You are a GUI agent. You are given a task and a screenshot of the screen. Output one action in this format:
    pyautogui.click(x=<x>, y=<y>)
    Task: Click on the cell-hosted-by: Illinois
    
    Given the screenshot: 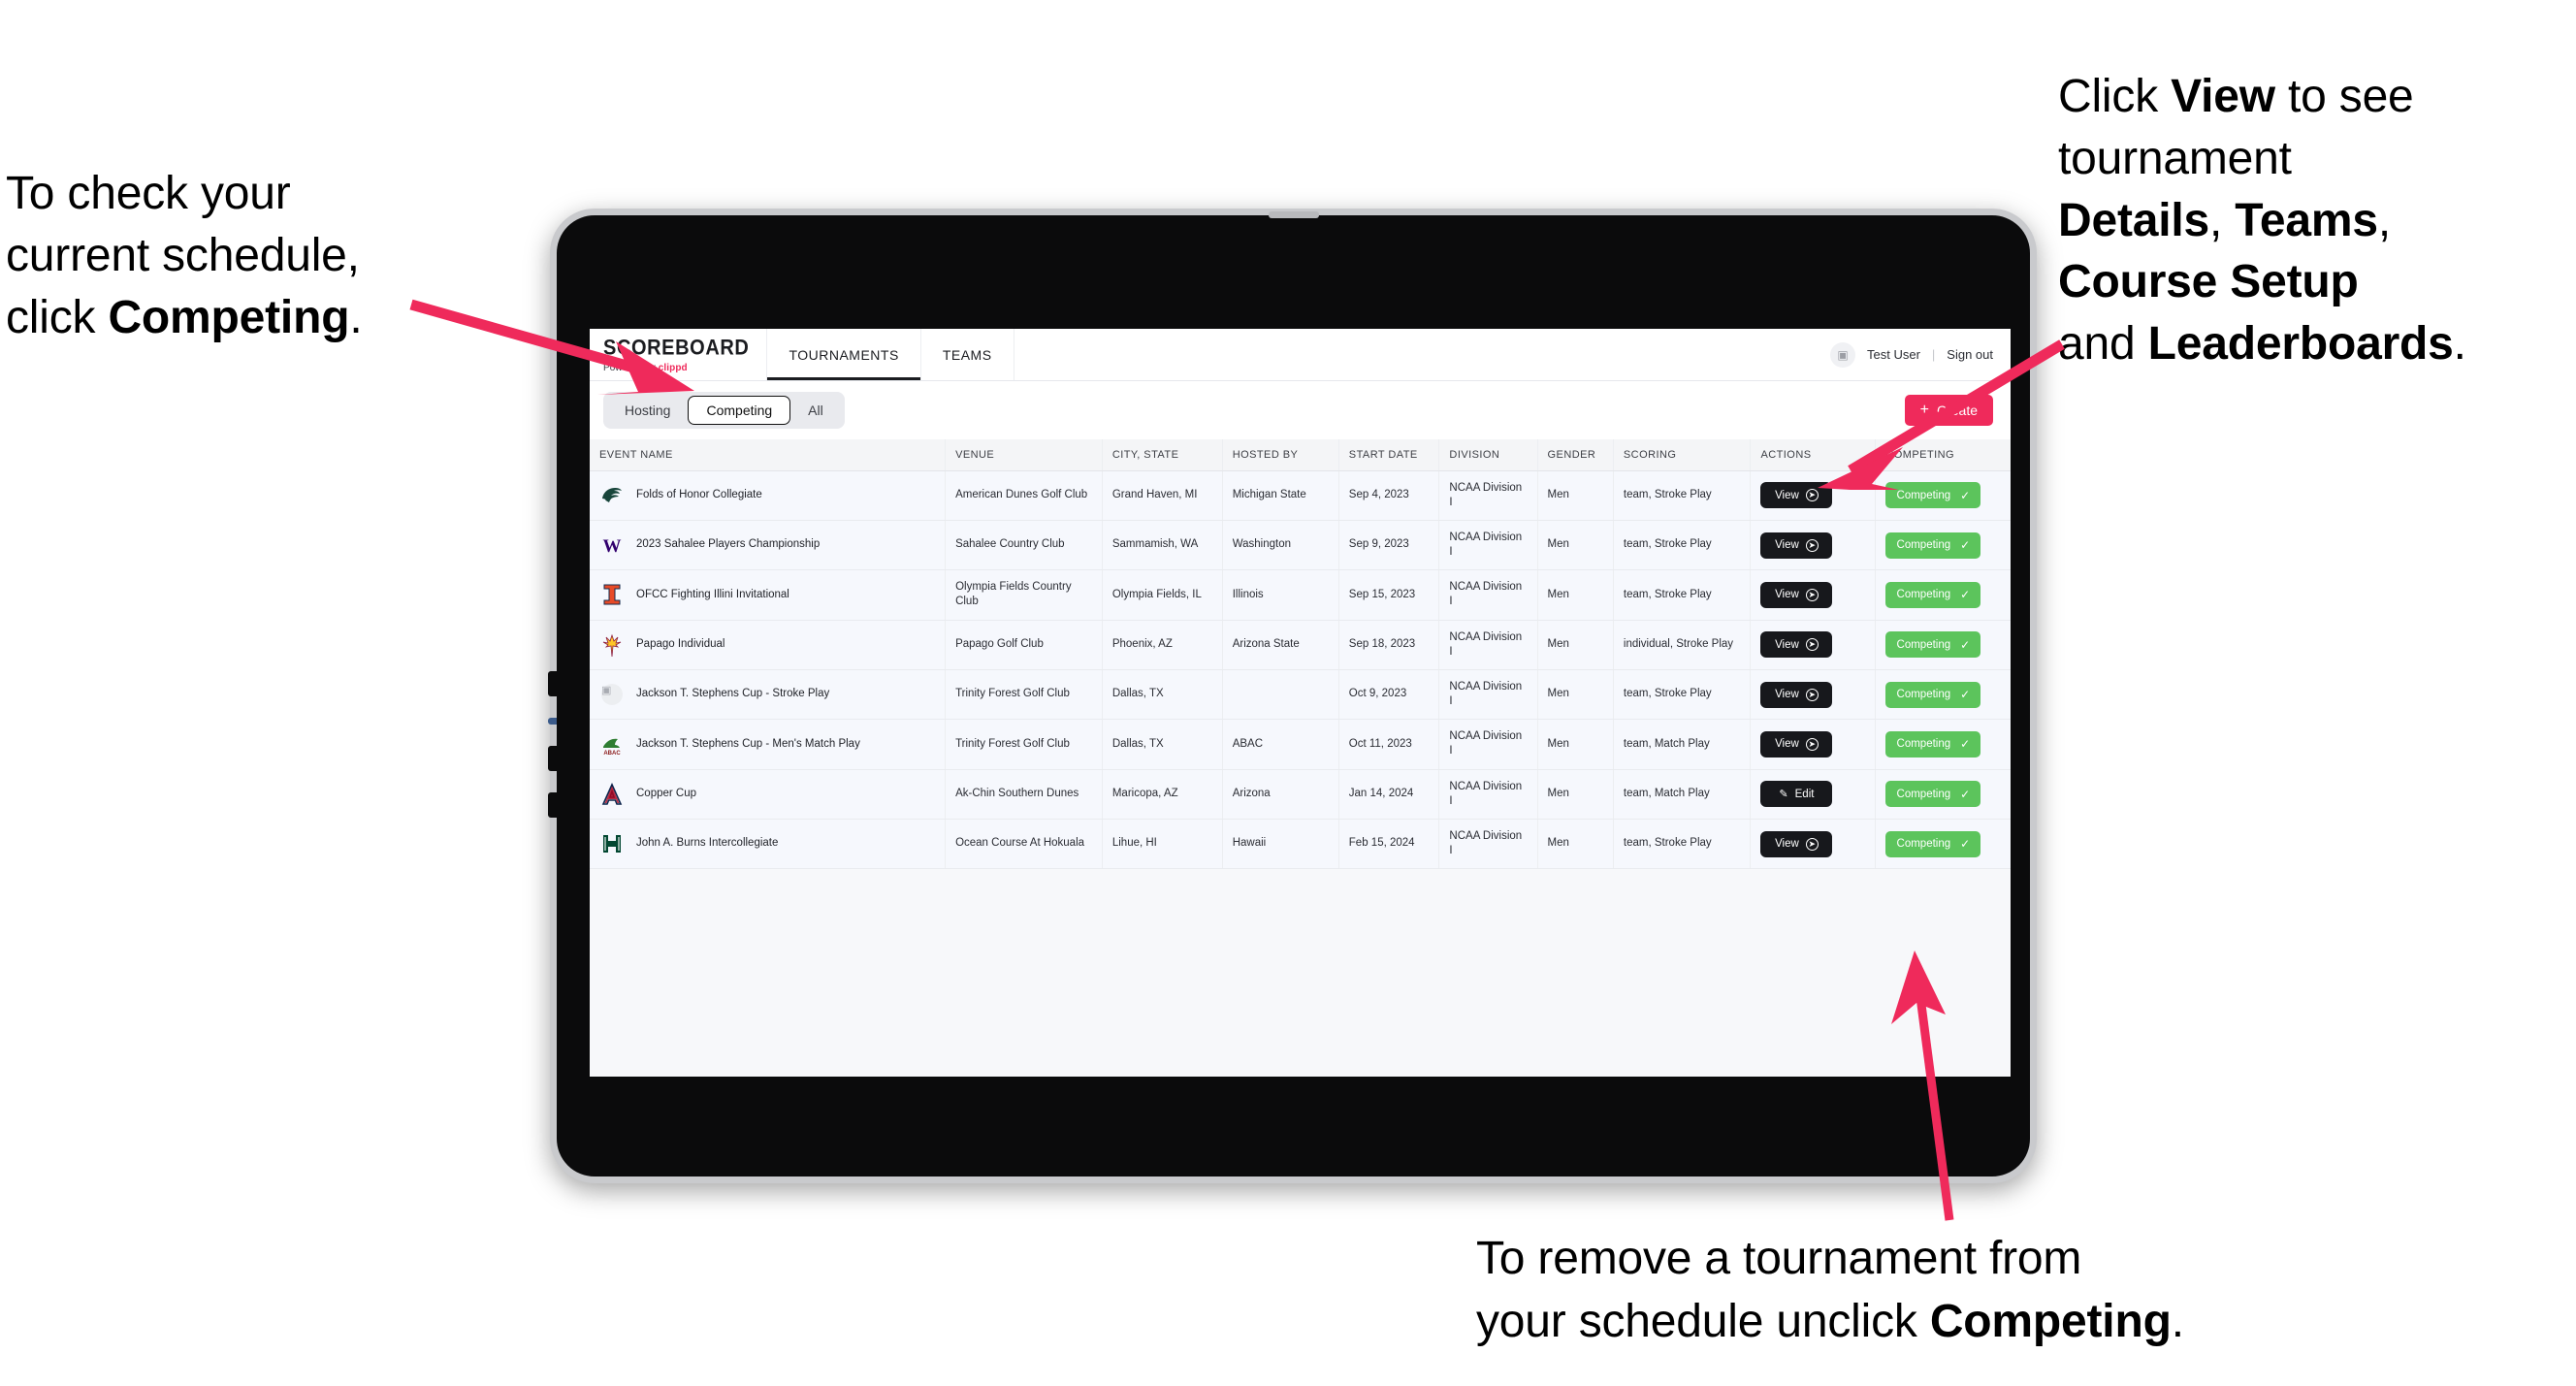 What is the action you would take?
    pyautogui.click(x=1280, y=595)
    